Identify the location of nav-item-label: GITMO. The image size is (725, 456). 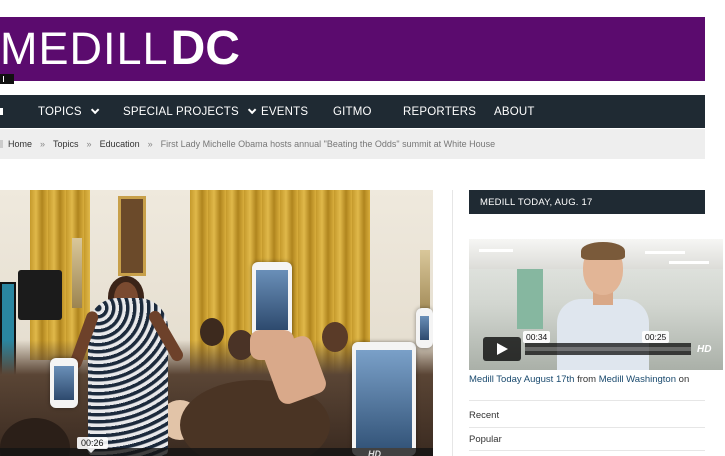
(352, 111).